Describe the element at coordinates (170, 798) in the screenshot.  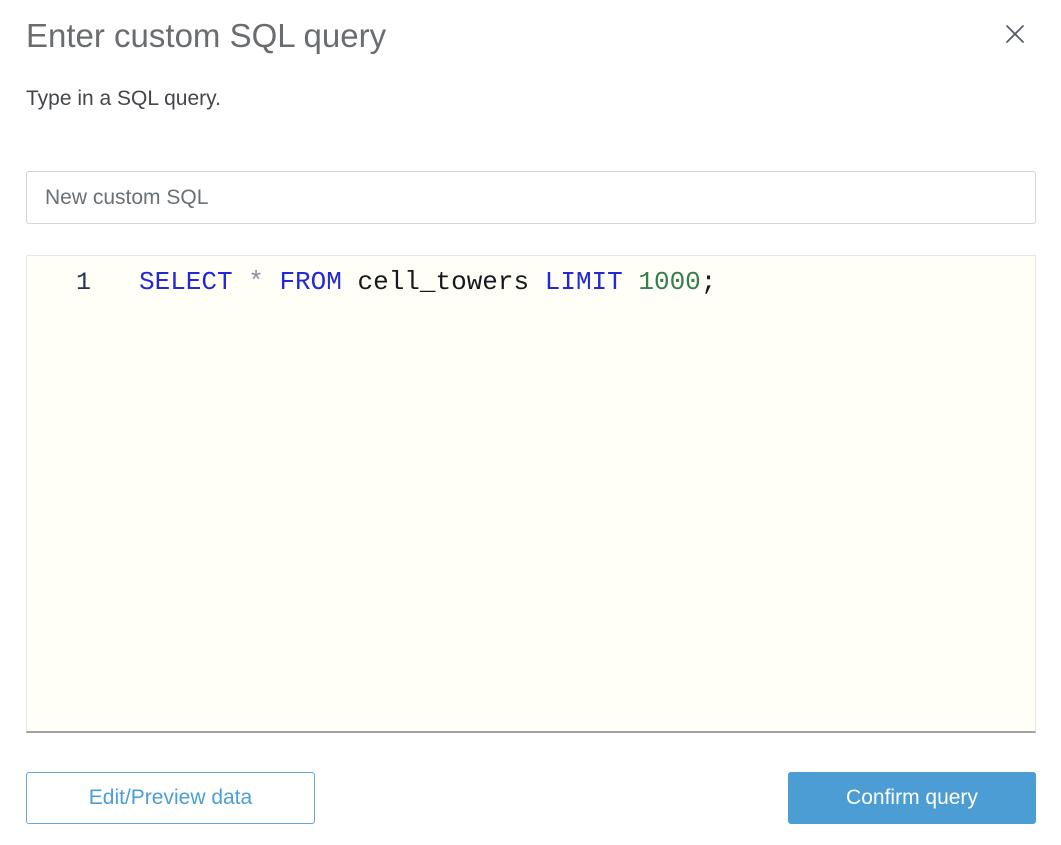
I see `edit-preview-data-button: Edit/Preview data` at that location.